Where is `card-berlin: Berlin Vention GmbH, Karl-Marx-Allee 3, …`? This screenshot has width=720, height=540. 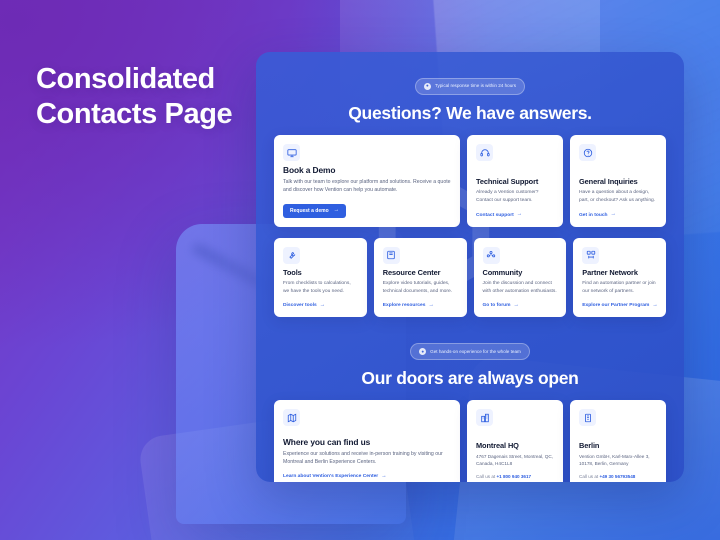 card-berlin: Berlin Vention GmbH, Karl-Marx-Allee 3, … is located at coordinates (618, 441).